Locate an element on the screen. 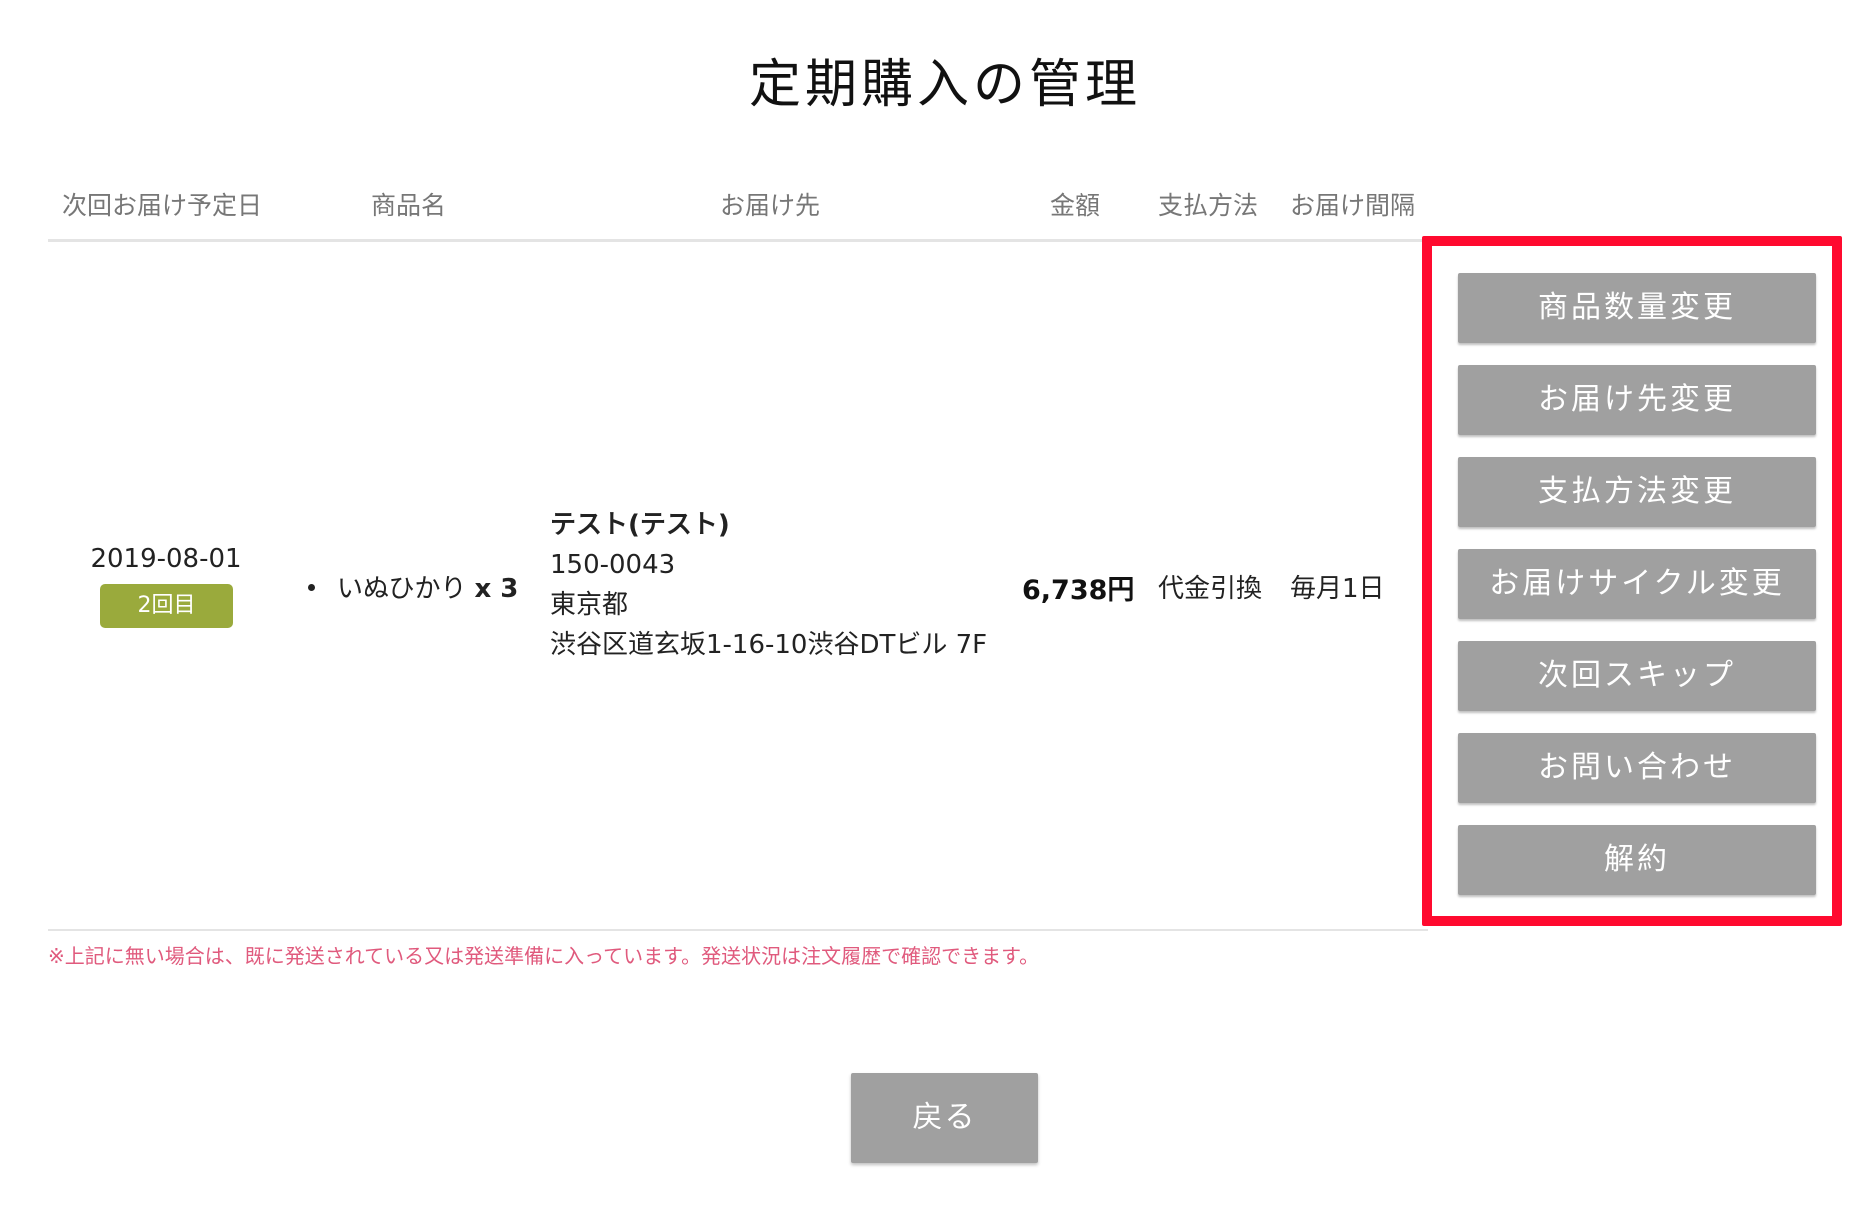  product-quantity: x 3 is located at coordinates (496, 589).